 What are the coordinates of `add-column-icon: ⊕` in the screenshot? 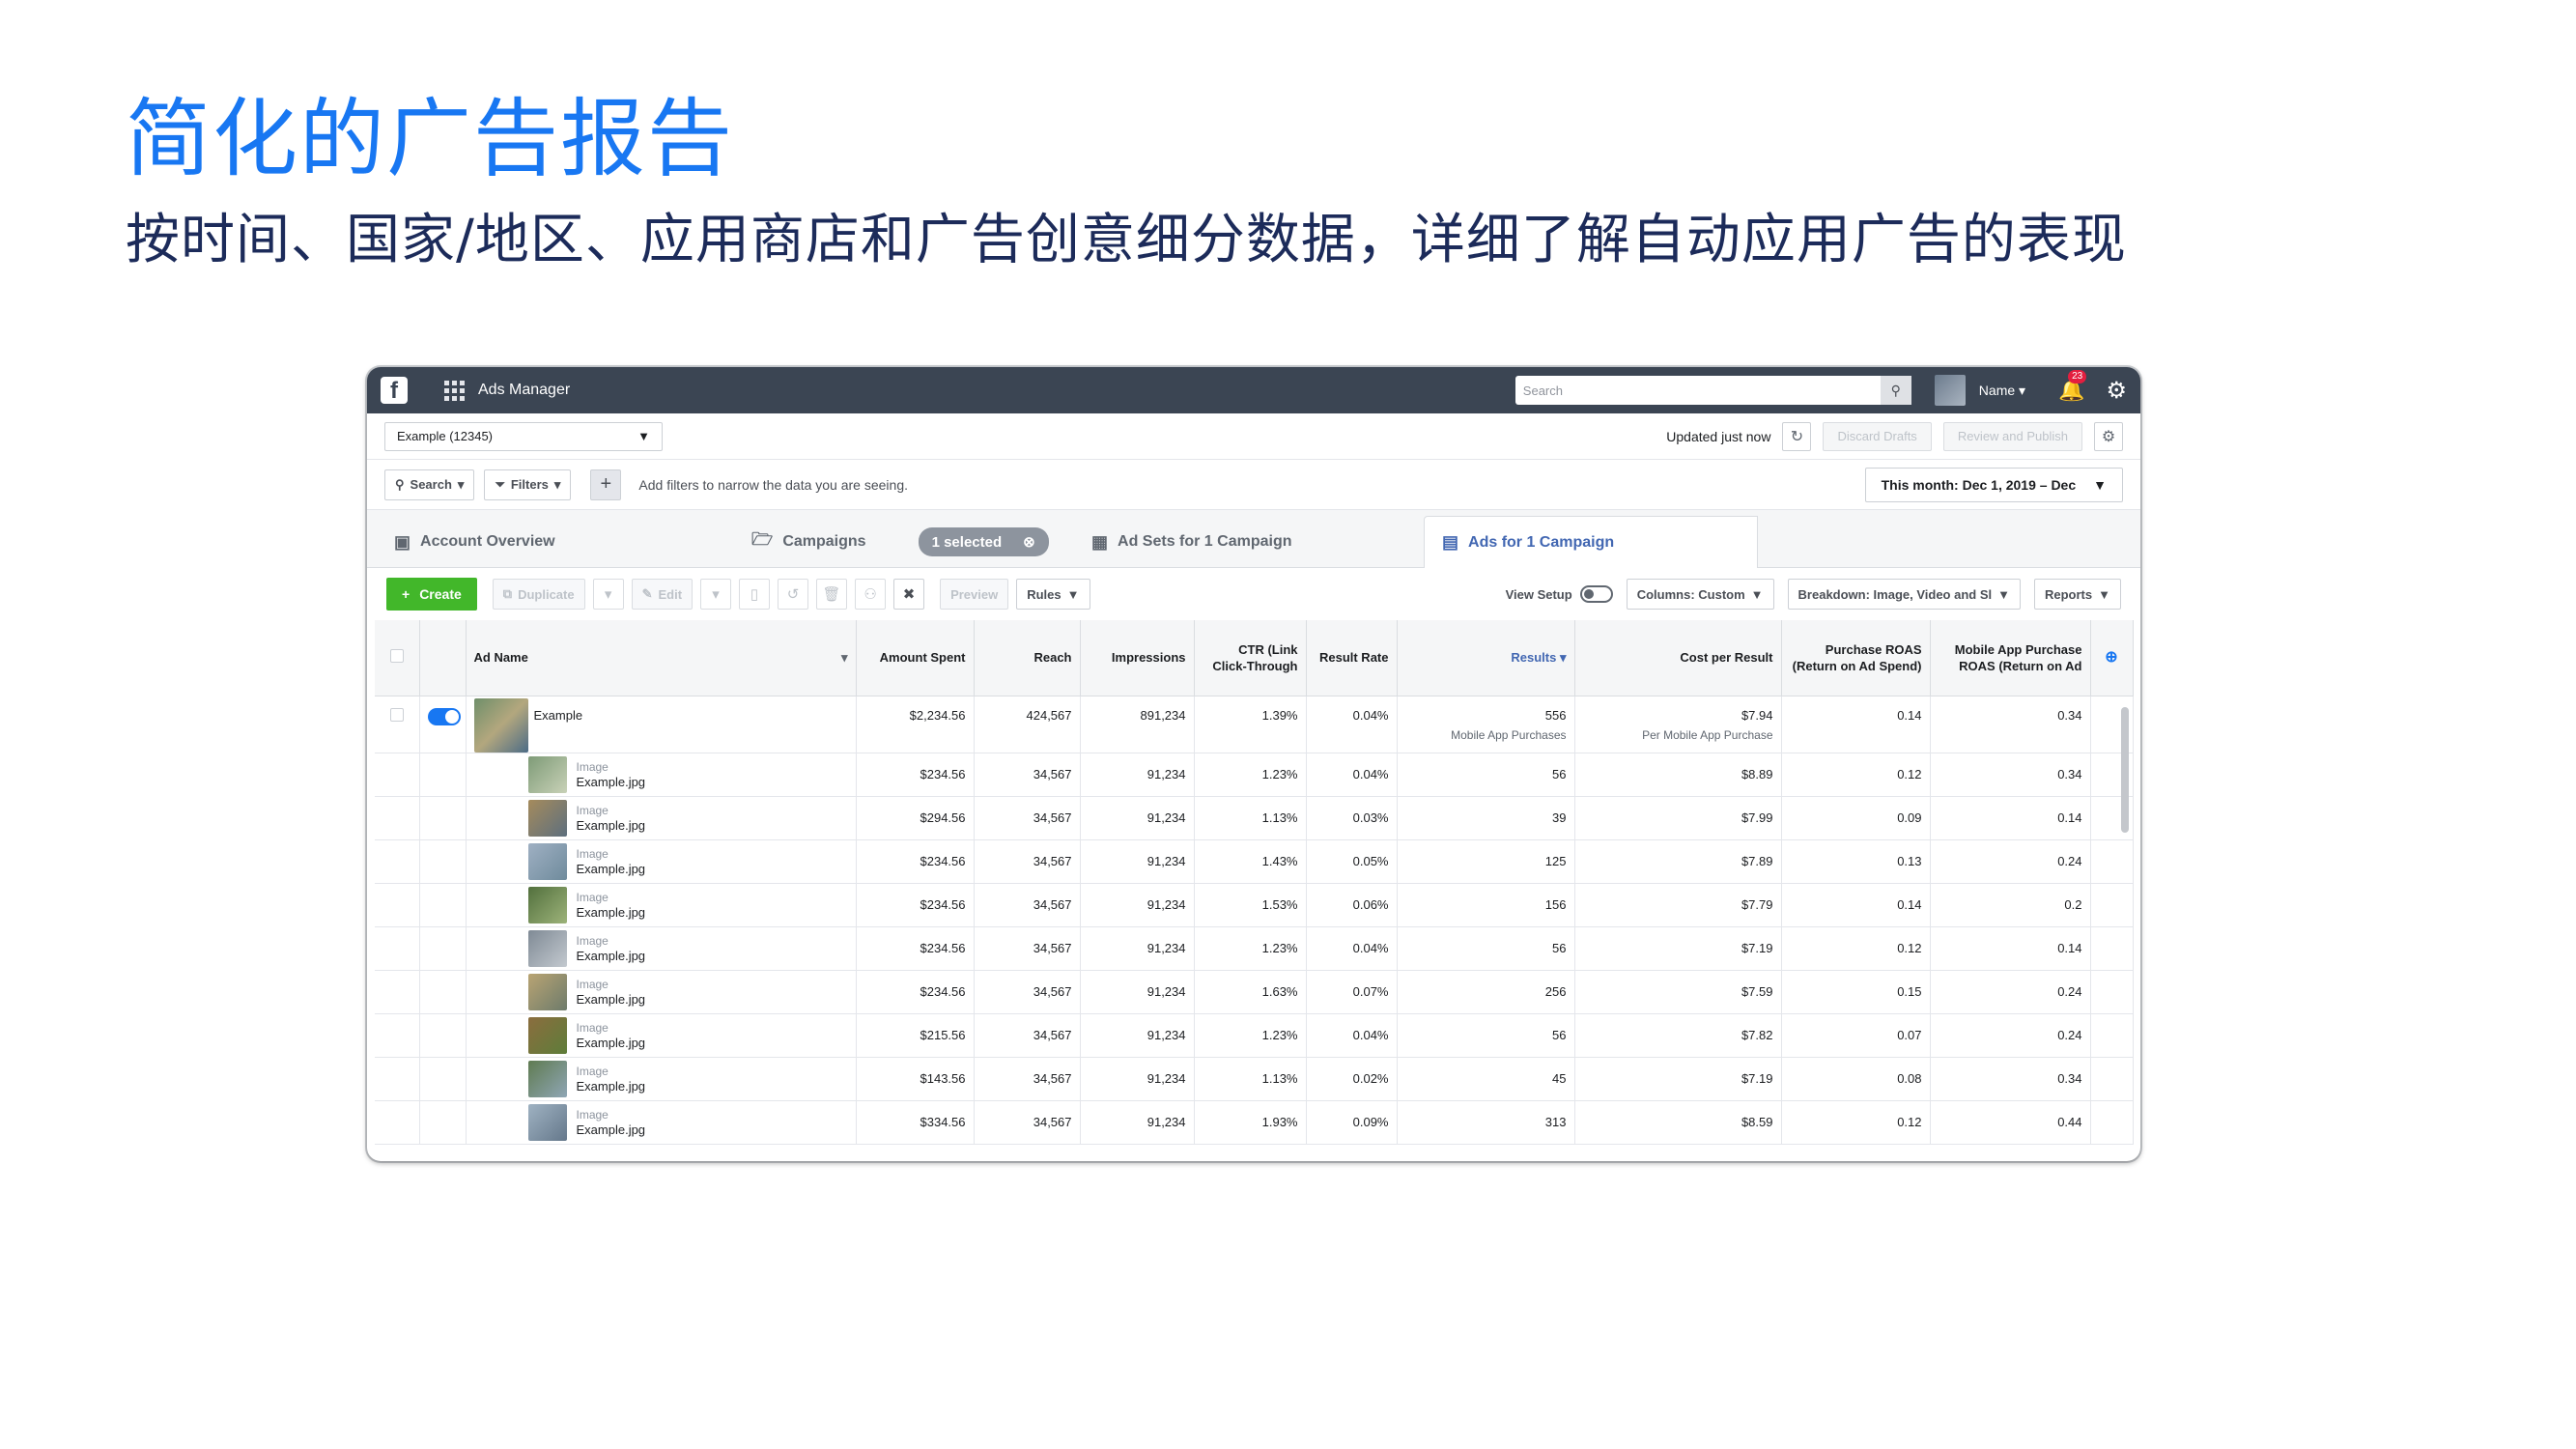 It's located at (2111, 657).